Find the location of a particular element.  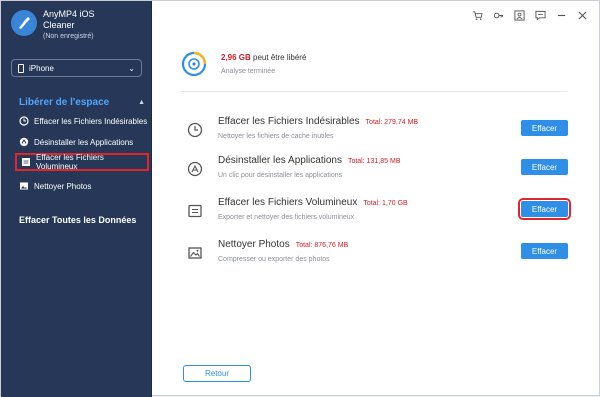

clean-photos-button: Effacer is located at coordinates (544, 251).